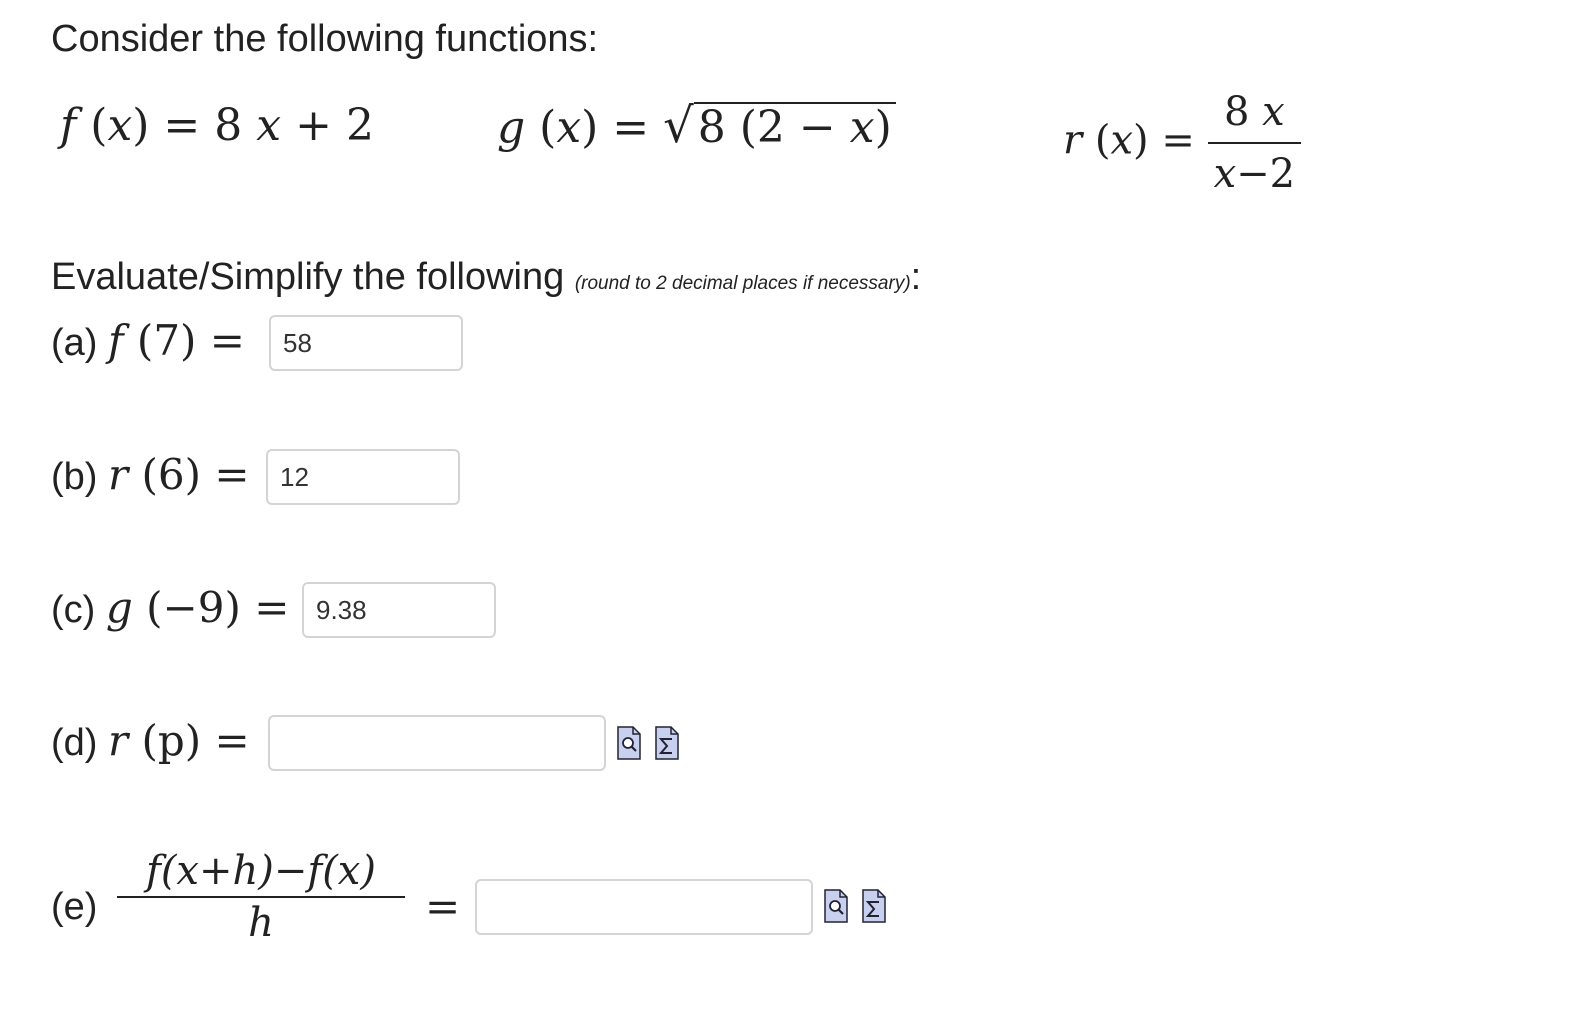 The height and width of the screenshot is (1023, 1576). Describe the element at coordinates (150, 474) in the screenshot. I see `question-b: (b) r (6) =` at that location.